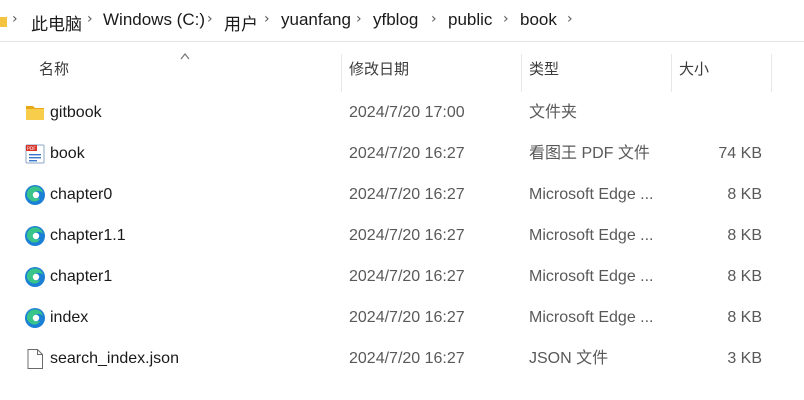 Image resolution: width=804 pixels, height=400 pixels. I want to click on breadcrumb-public: public, so click(470, 20).